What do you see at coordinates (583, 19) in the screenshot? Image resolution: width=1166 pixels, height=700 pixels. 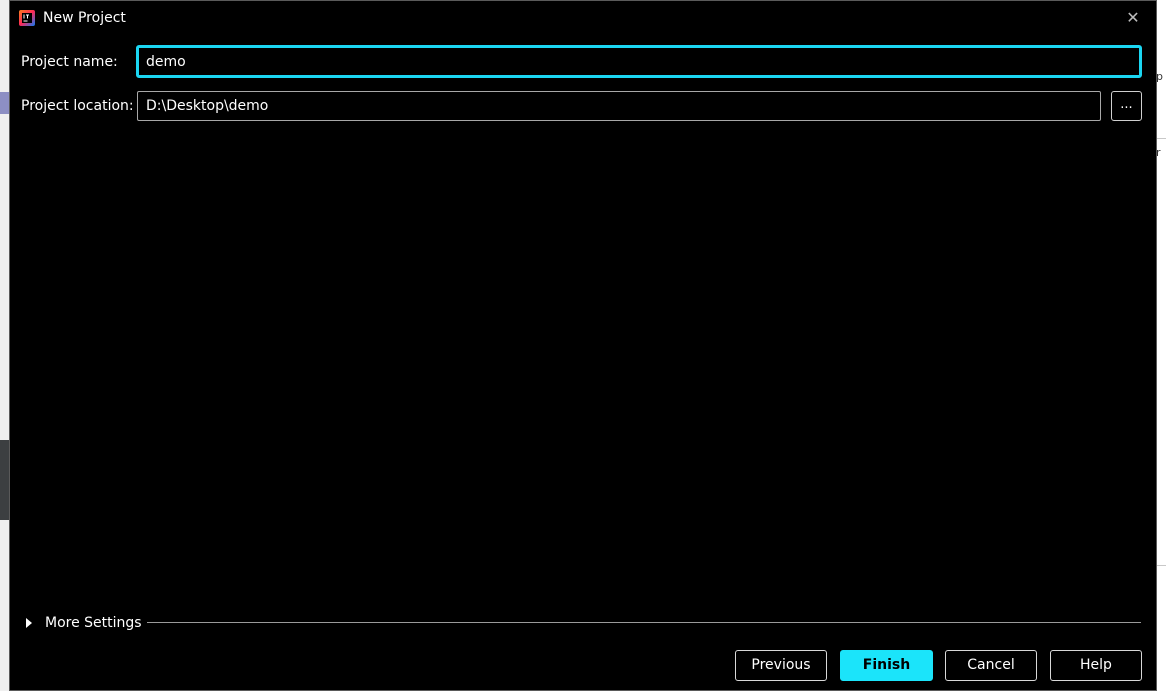 I see `dialog-titlebar: New Project ✕` at bounding box center [583, 19].